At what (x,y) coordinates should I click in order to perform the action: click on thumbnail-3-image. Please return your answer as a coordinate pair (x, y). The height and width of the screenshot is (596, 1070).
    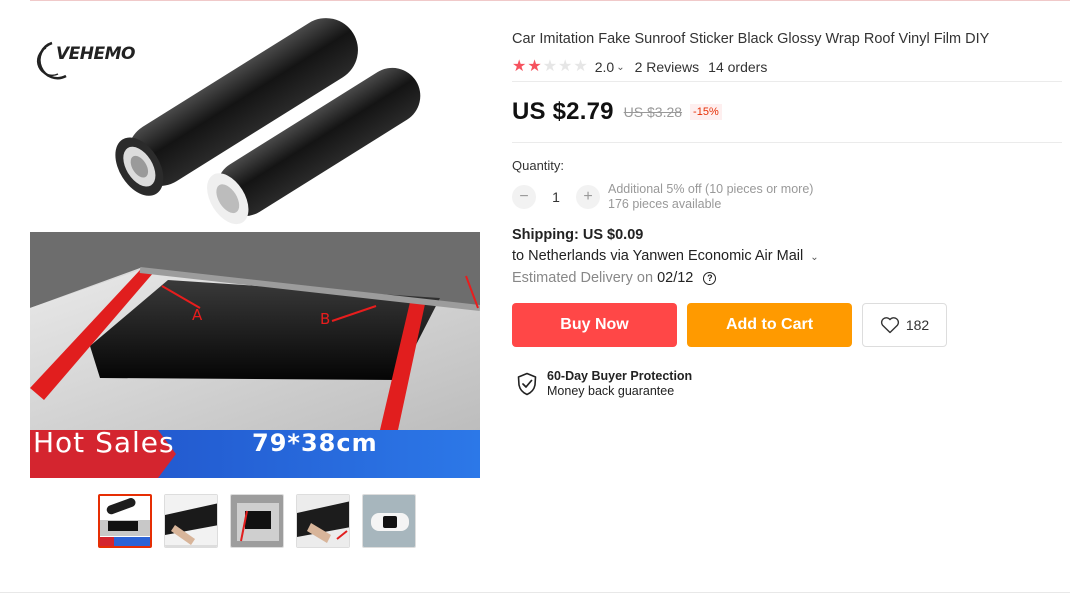
    Looking at the image, I should click on (257, 521).